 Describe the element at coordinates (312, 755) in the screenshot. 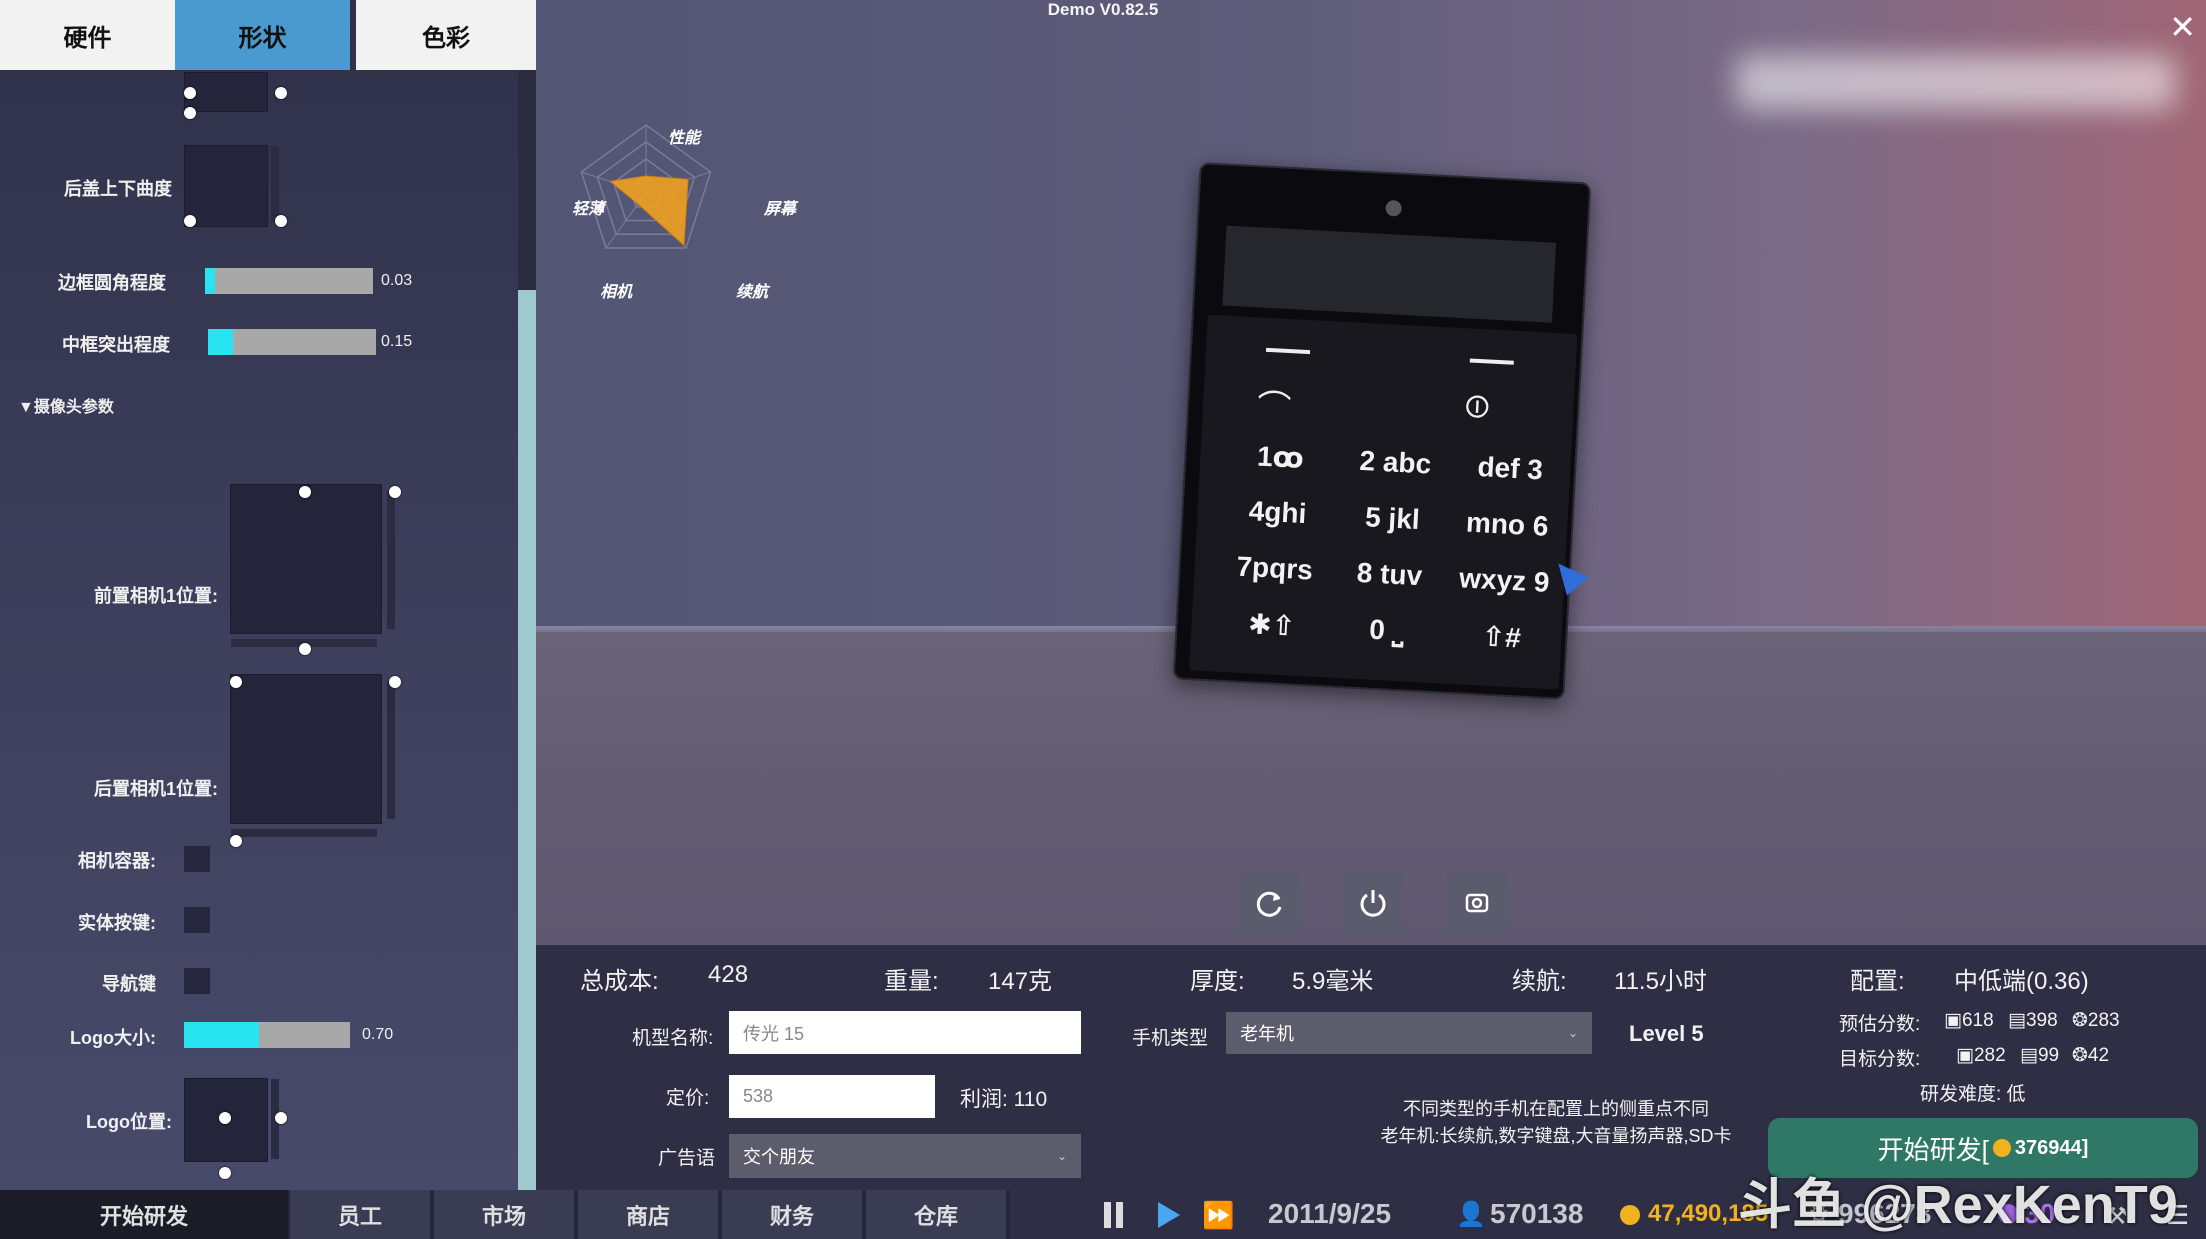

I see `rear-camera-pad` at that location.